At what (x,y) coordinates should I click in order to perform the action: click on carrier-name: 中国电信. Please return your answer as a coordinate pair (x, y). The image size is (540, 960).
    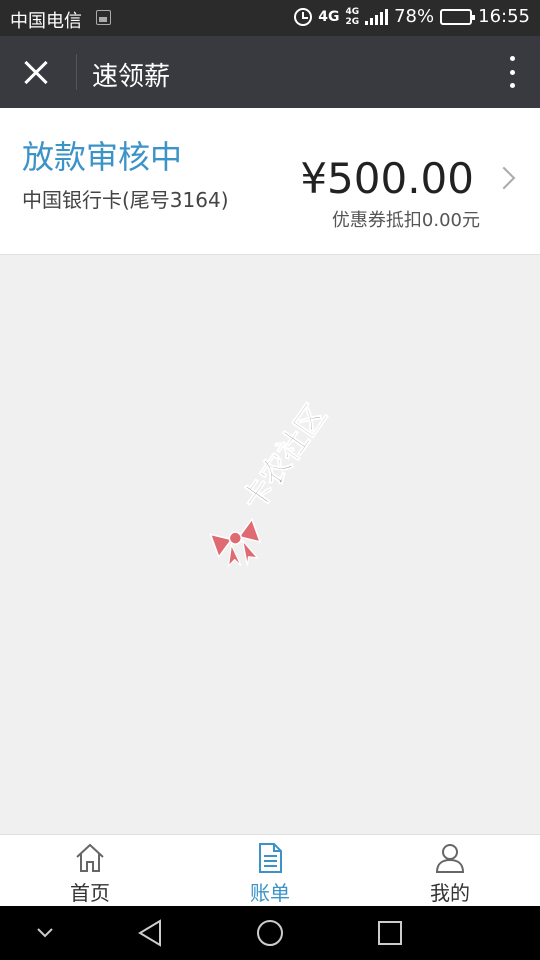
    Looking at the image, I should click on (46, 21).